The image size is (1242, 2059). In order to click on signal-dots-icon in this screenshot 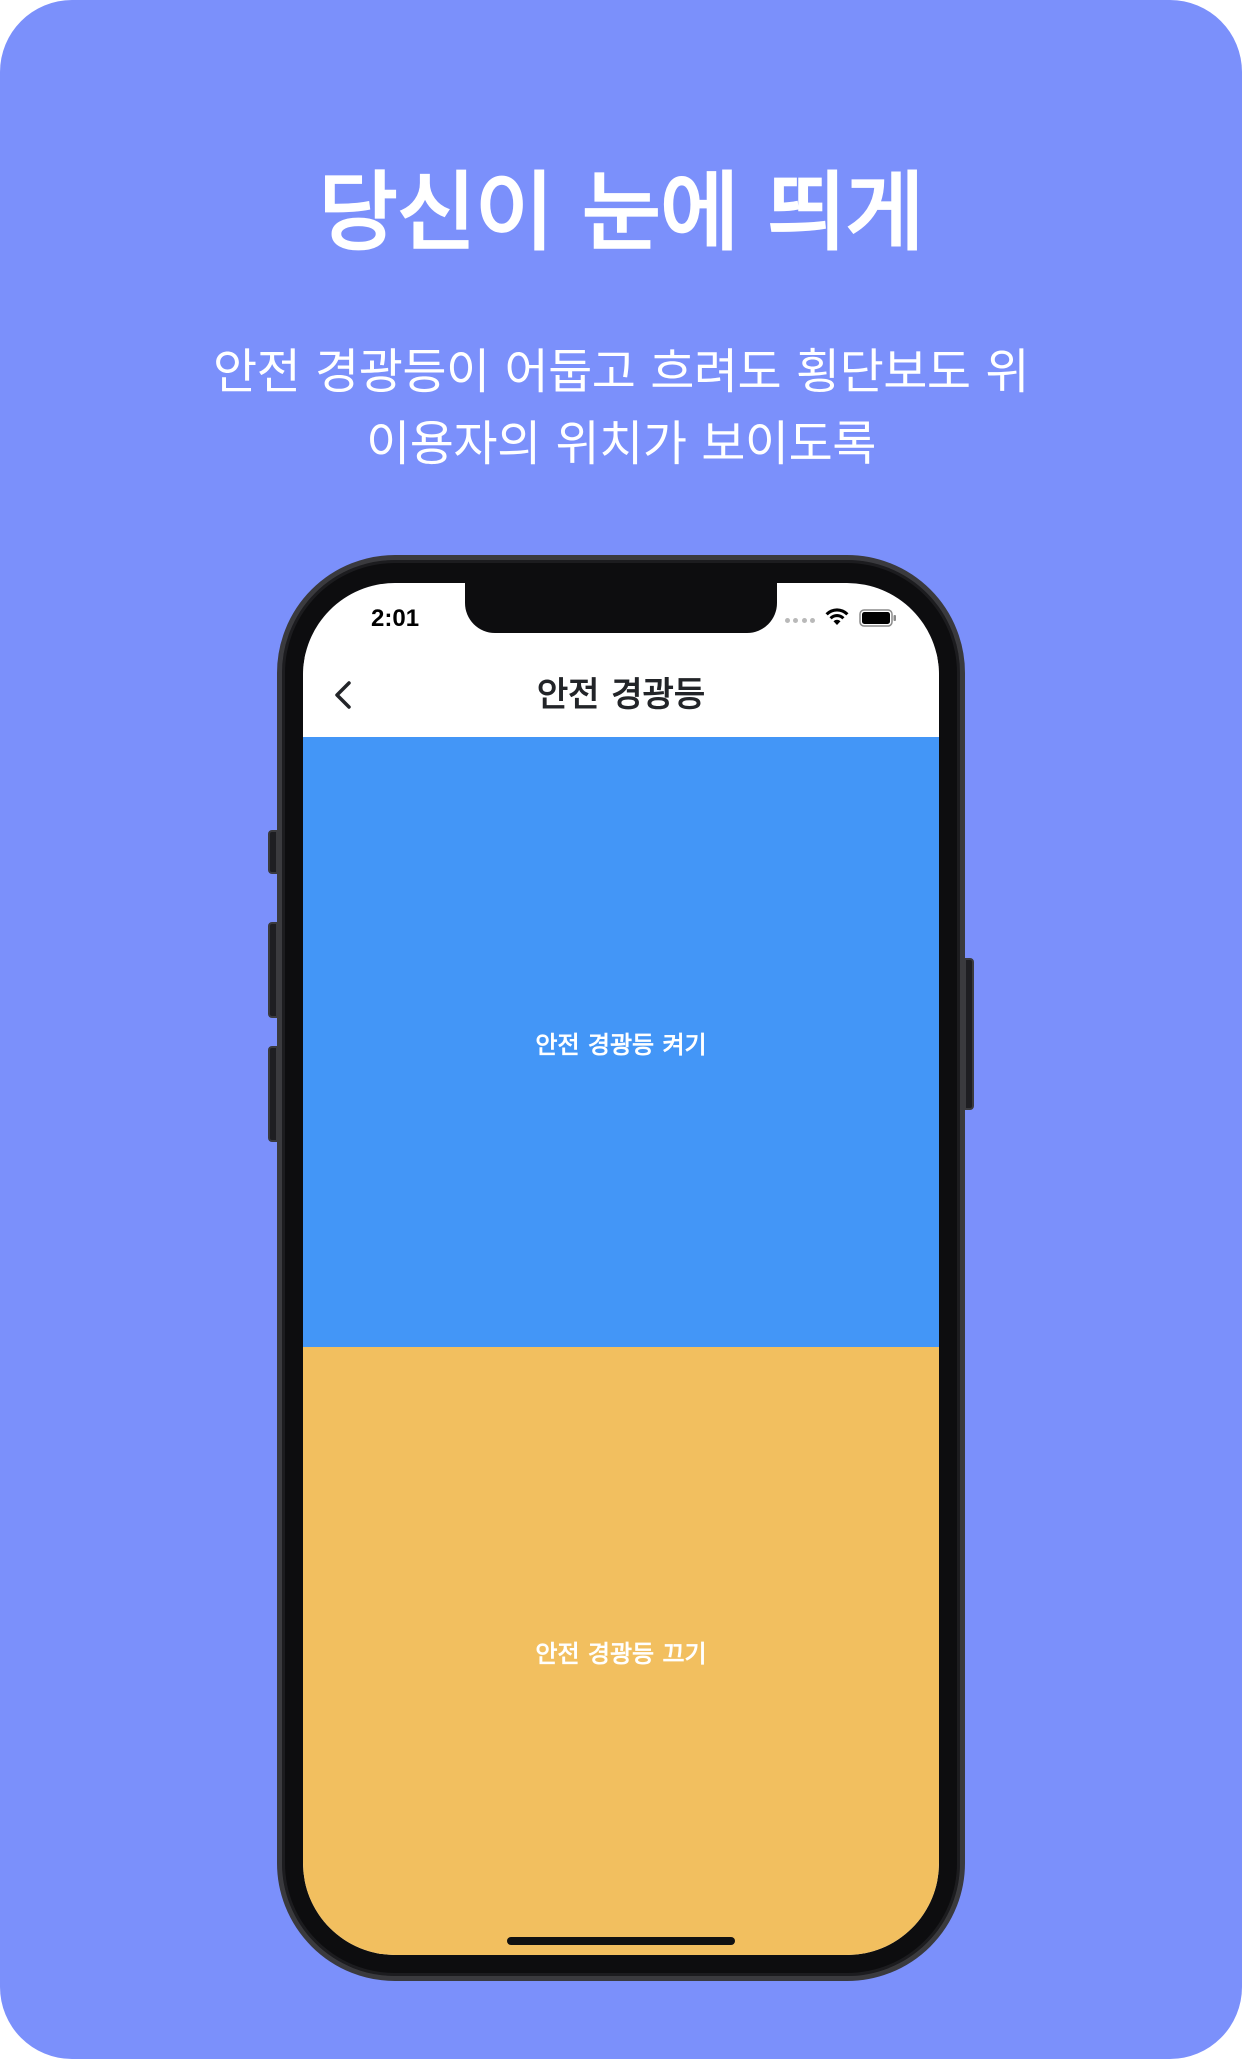, I will do `click(800, 621)`.